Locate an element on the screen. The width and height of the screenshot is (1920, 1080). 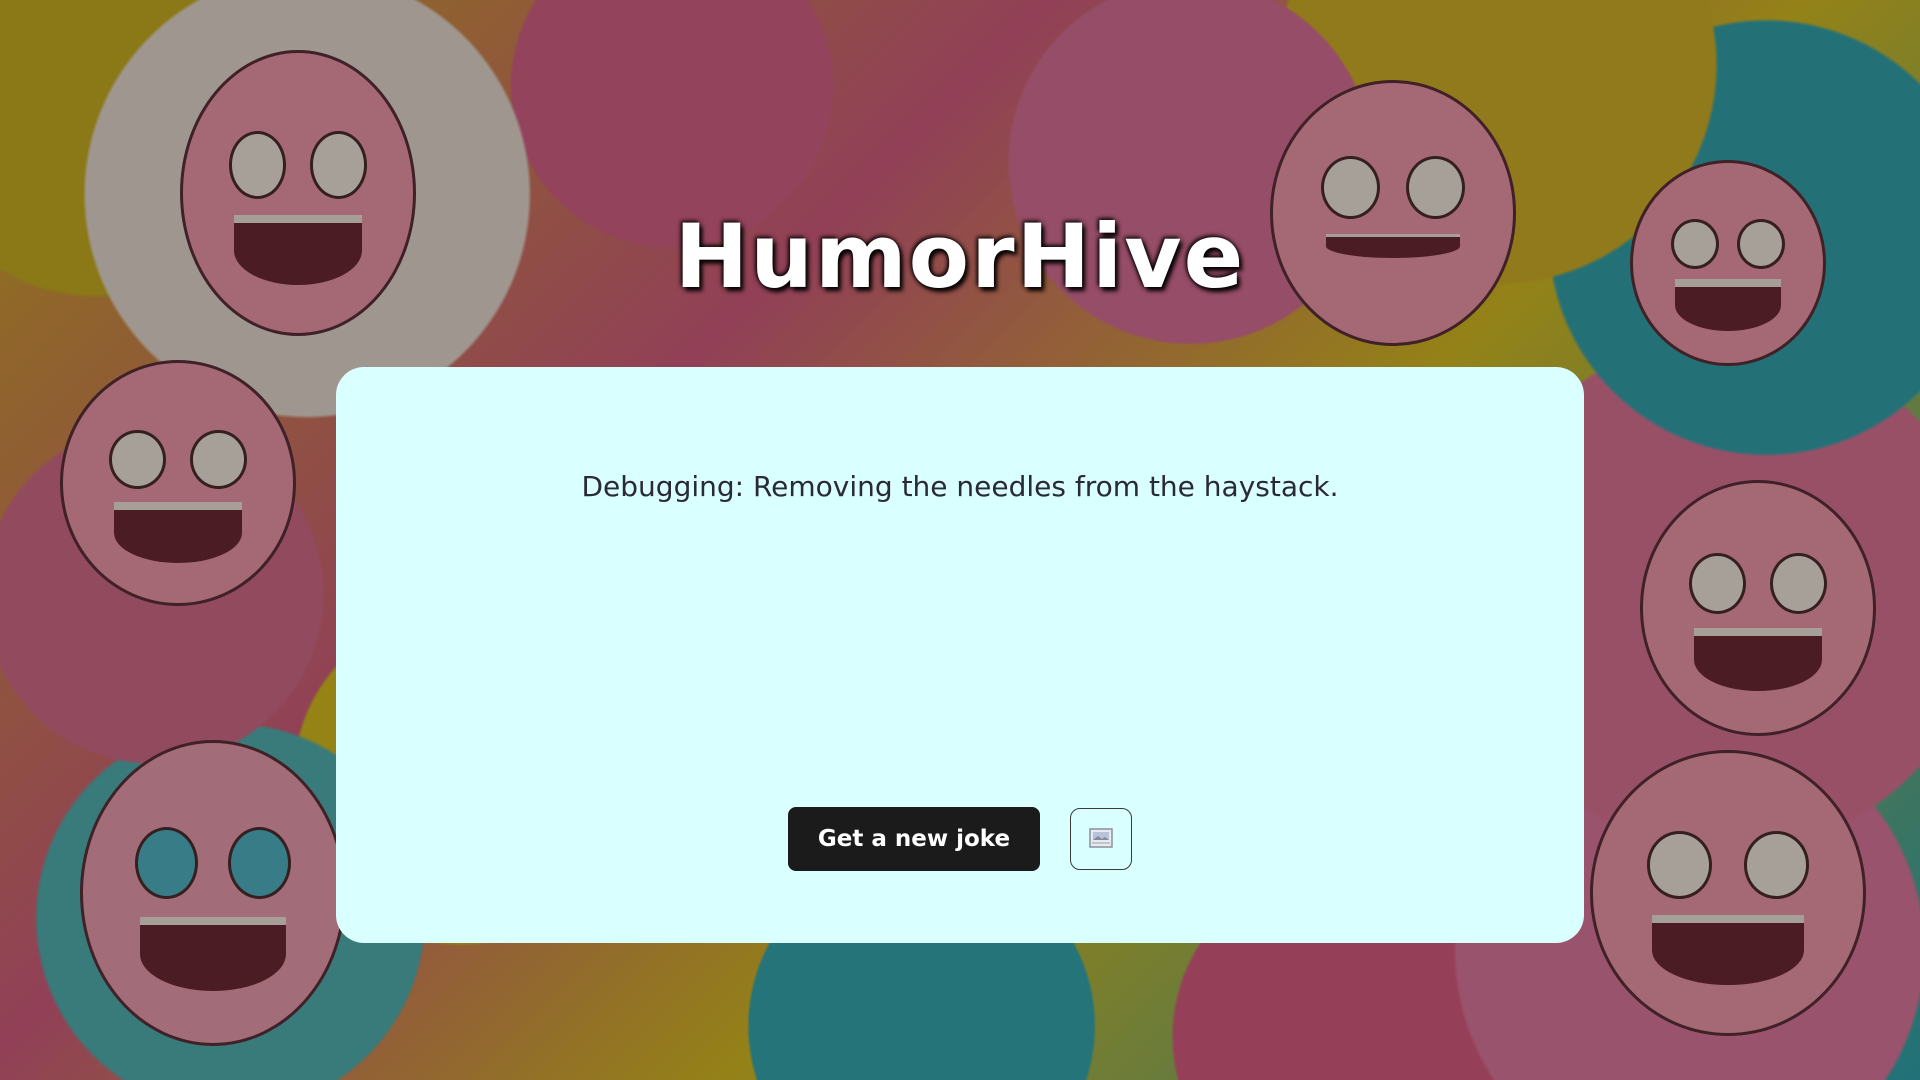
image-button is located at coordinates (1101, 839).